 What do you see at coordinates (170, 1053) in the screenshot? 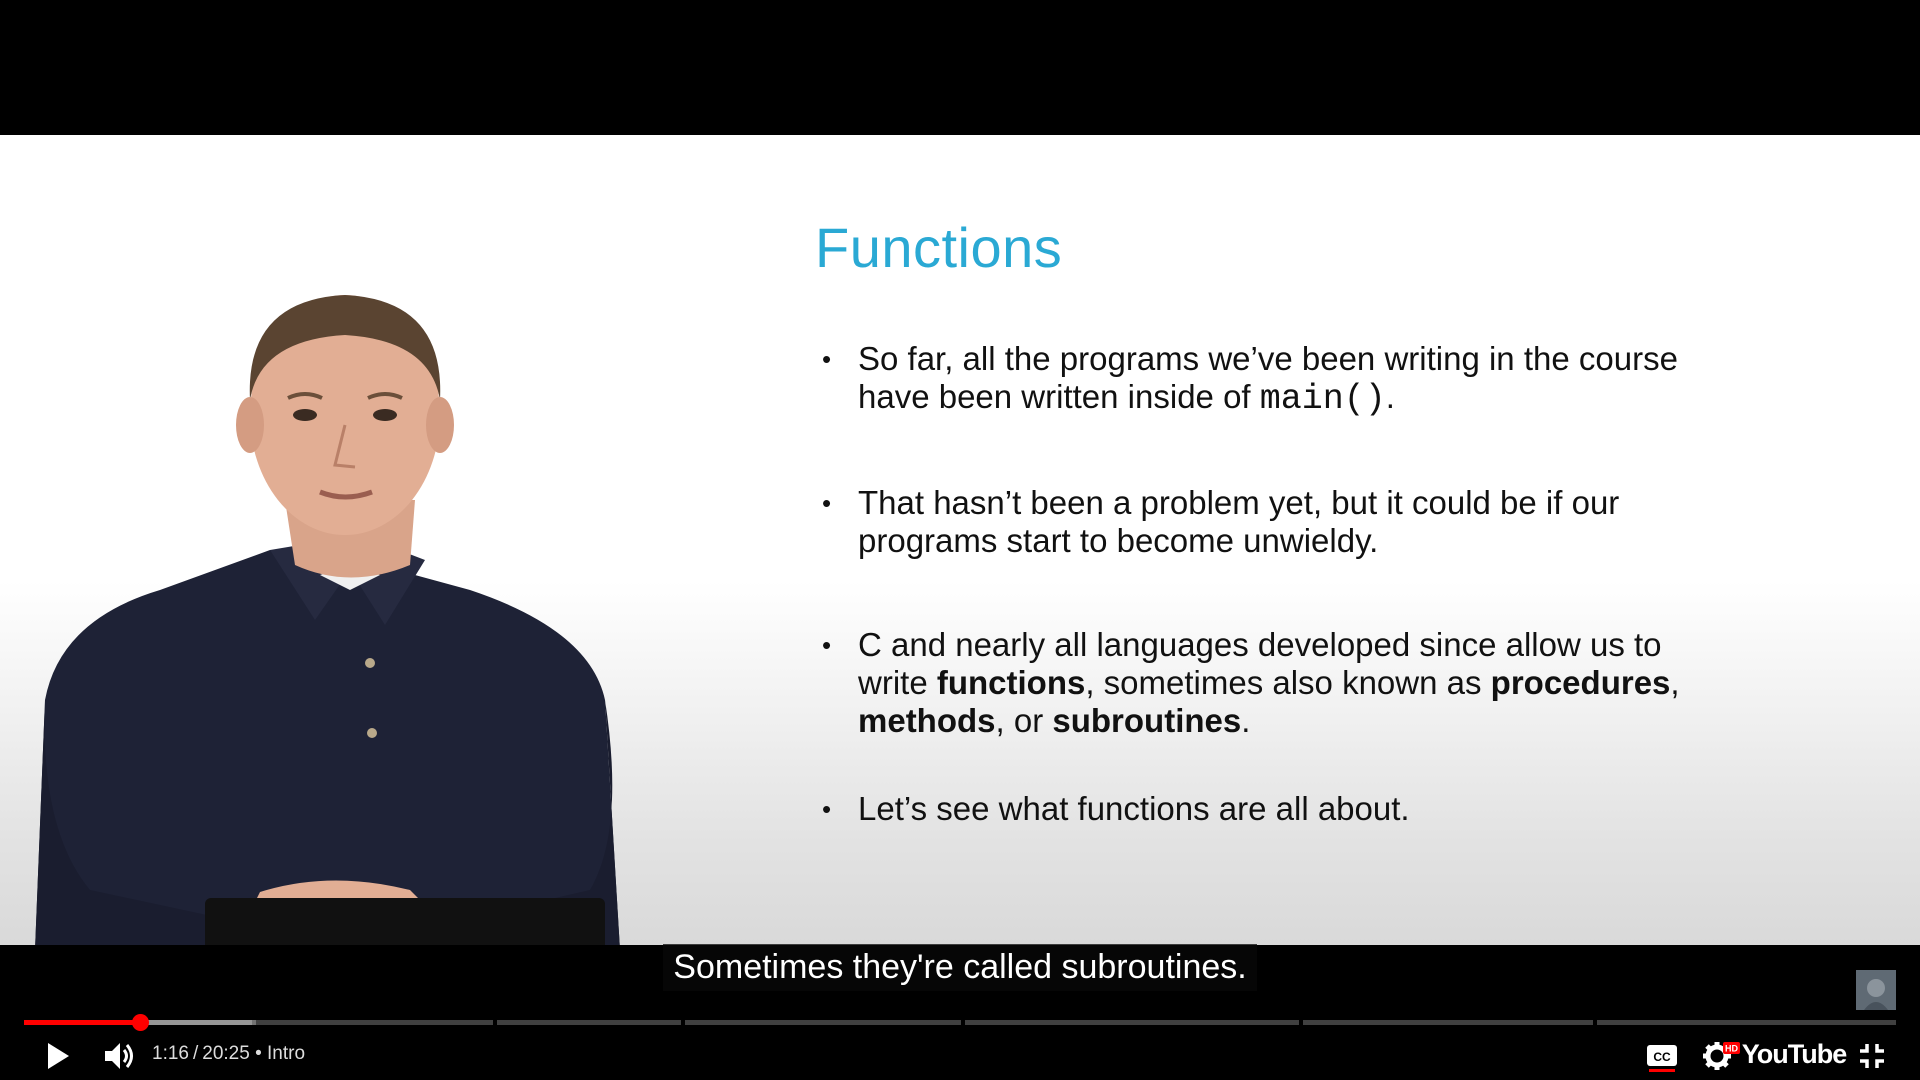
I see `current-time: 1:16` at bounding box center [170, 1053].